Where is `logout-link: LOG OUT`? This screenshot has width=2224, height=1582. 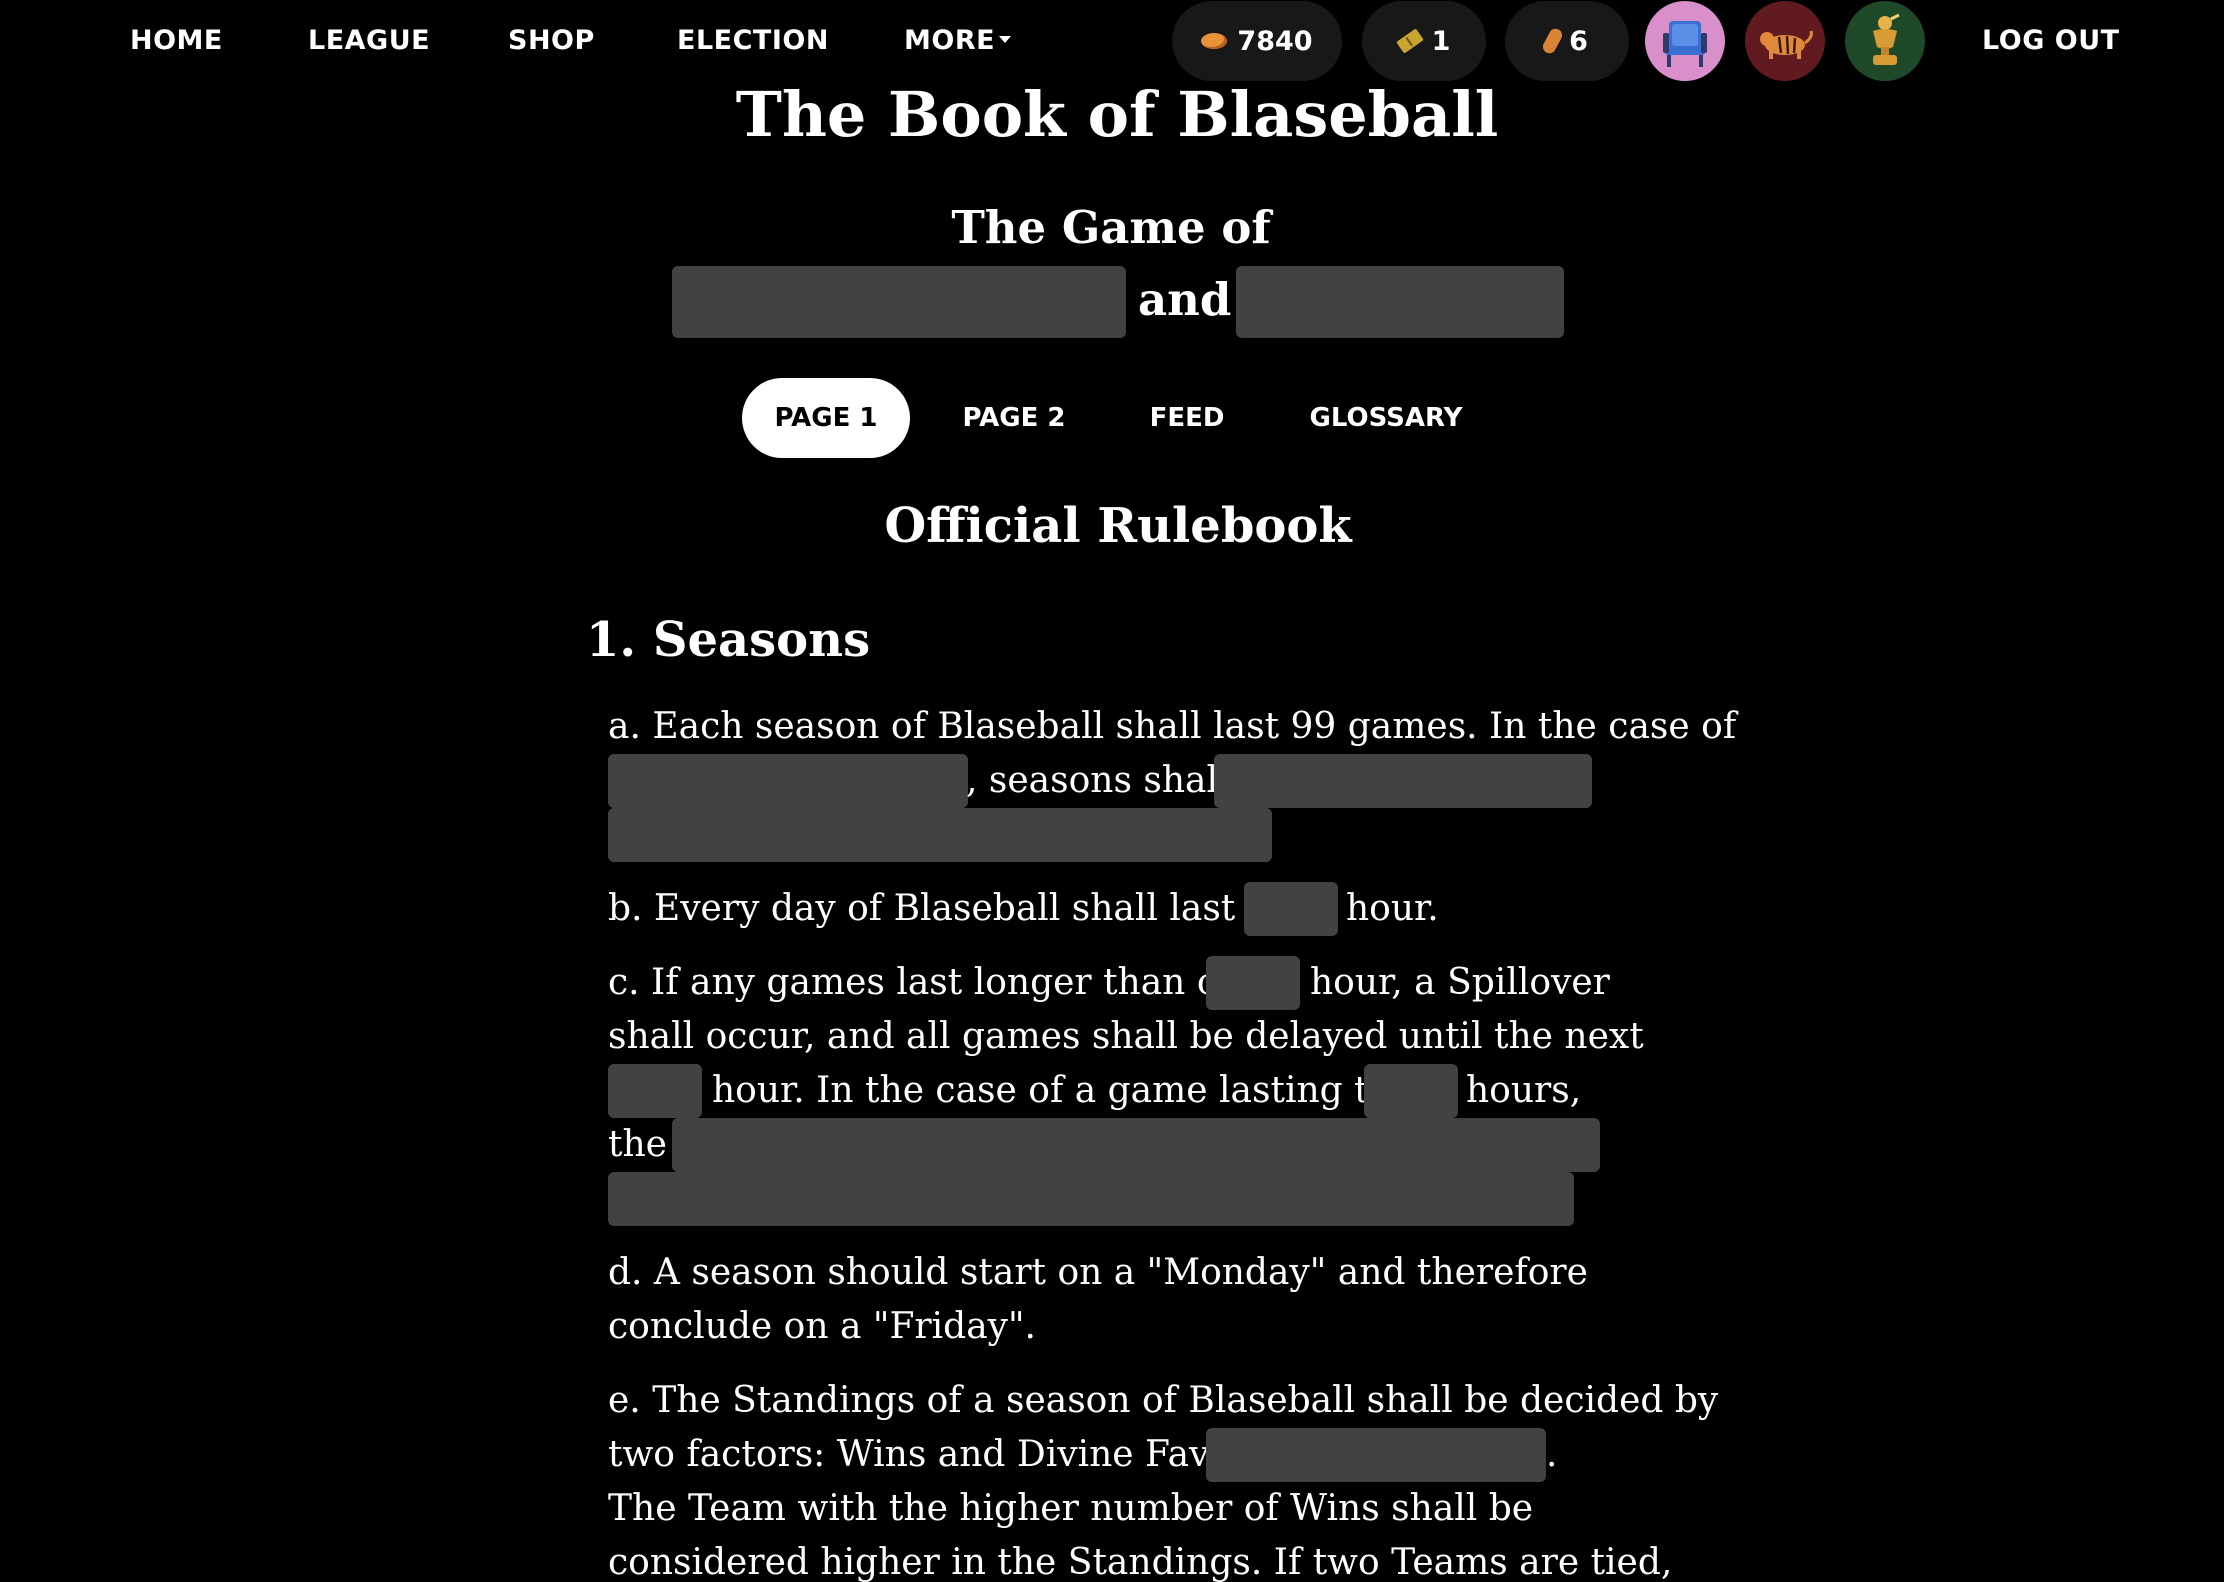 logout-link: LOG OUT is located at coordinates (2051, 41).